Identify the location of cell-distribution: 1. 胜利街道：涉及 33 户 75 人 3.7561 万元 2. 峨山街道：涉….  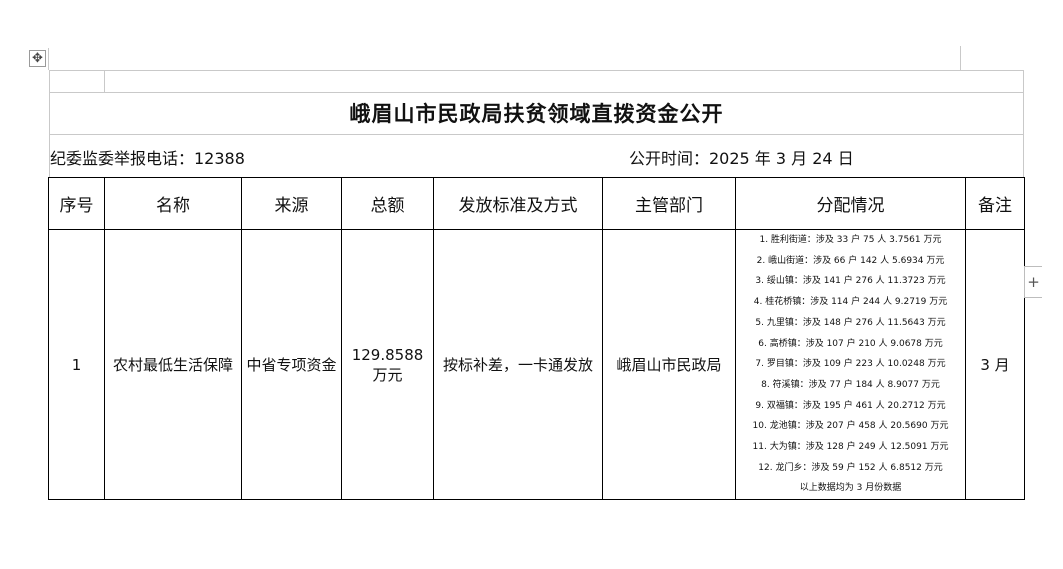
(850, 364).